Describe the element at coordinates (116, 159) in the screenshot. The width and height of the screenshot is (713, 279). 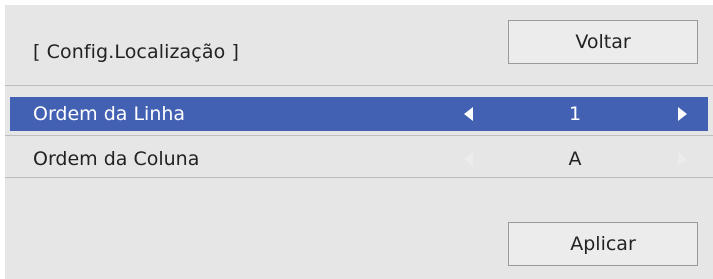
I see `row-label-column-order: Ordem da Coluna` at that location.